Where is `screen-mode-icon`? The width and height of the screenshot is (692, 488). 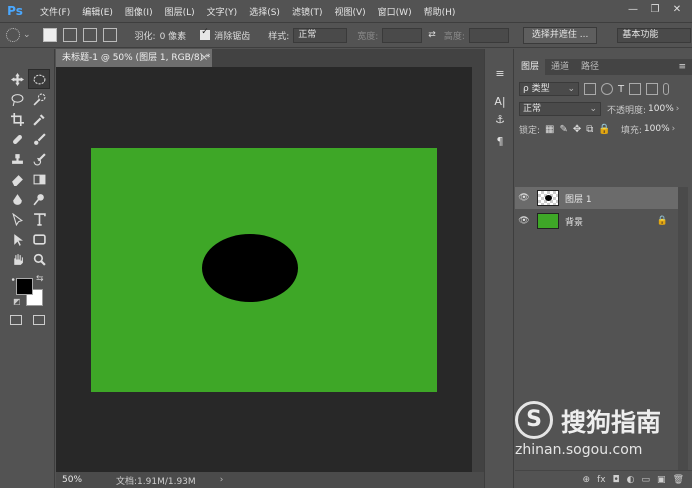 screen-mode-icon is located at coordinates (39, 320).